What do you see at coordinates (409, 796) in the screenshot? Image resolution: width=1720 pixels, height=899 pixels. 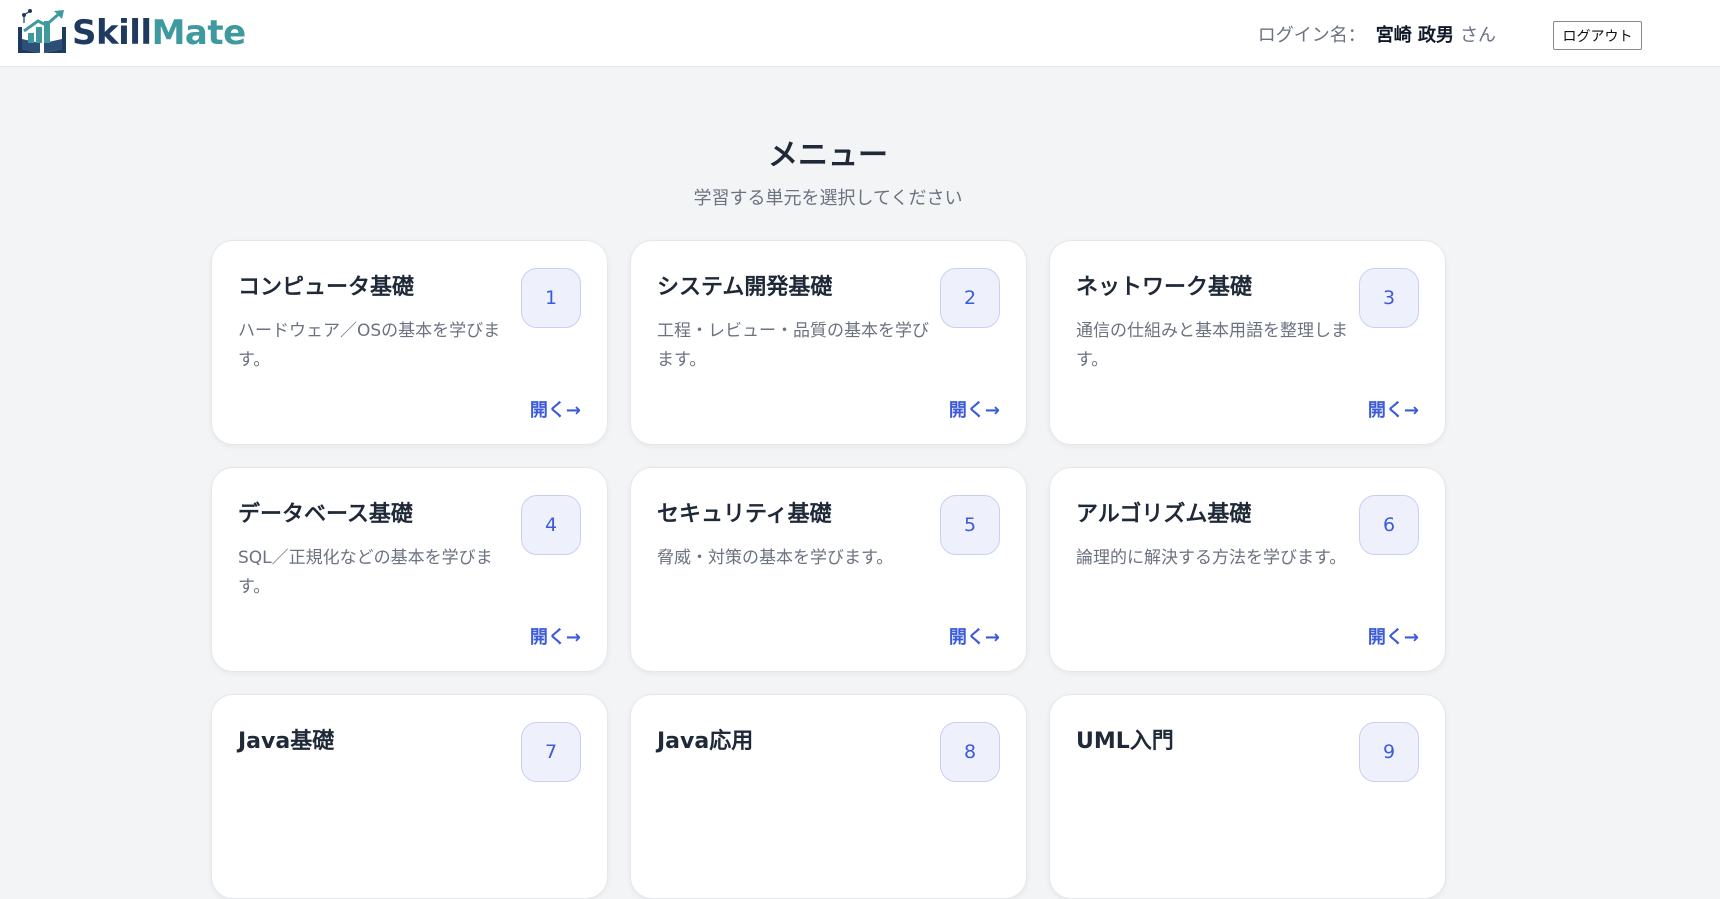 I see `unit-card-7: Java基礎 7` at bounding box center [409, 796].